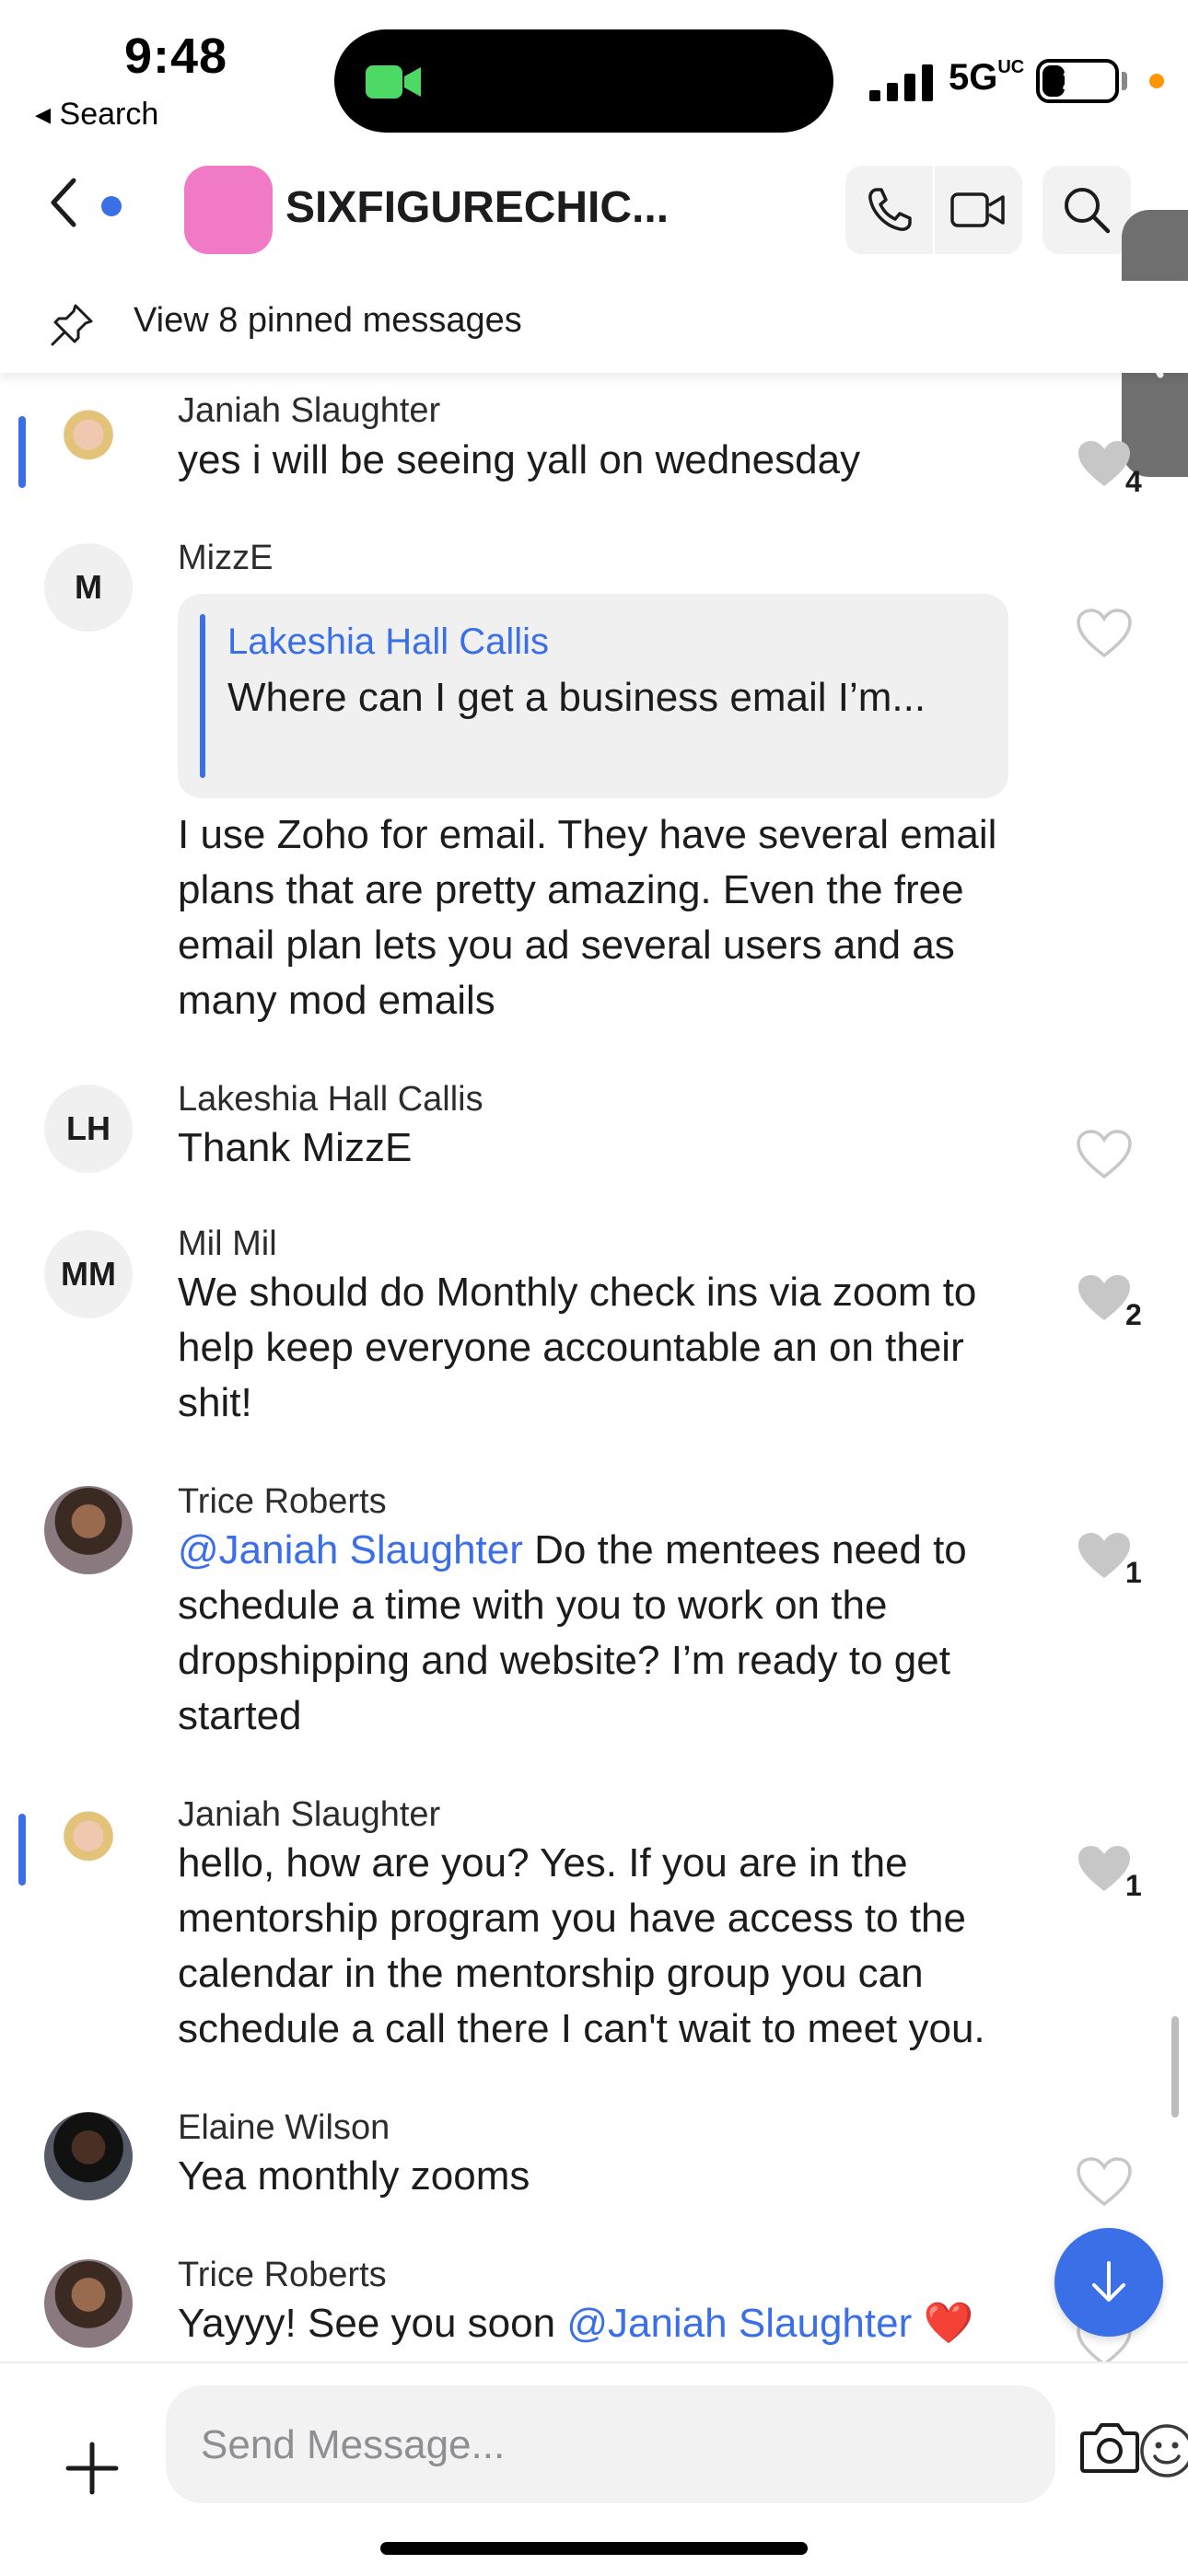 This screenshot has width=1188, height=2576. Describe the element at coordinates (519, 459) in the screenshot. I see `message-text: yes i will be seeing yall on wednesday` at that location.